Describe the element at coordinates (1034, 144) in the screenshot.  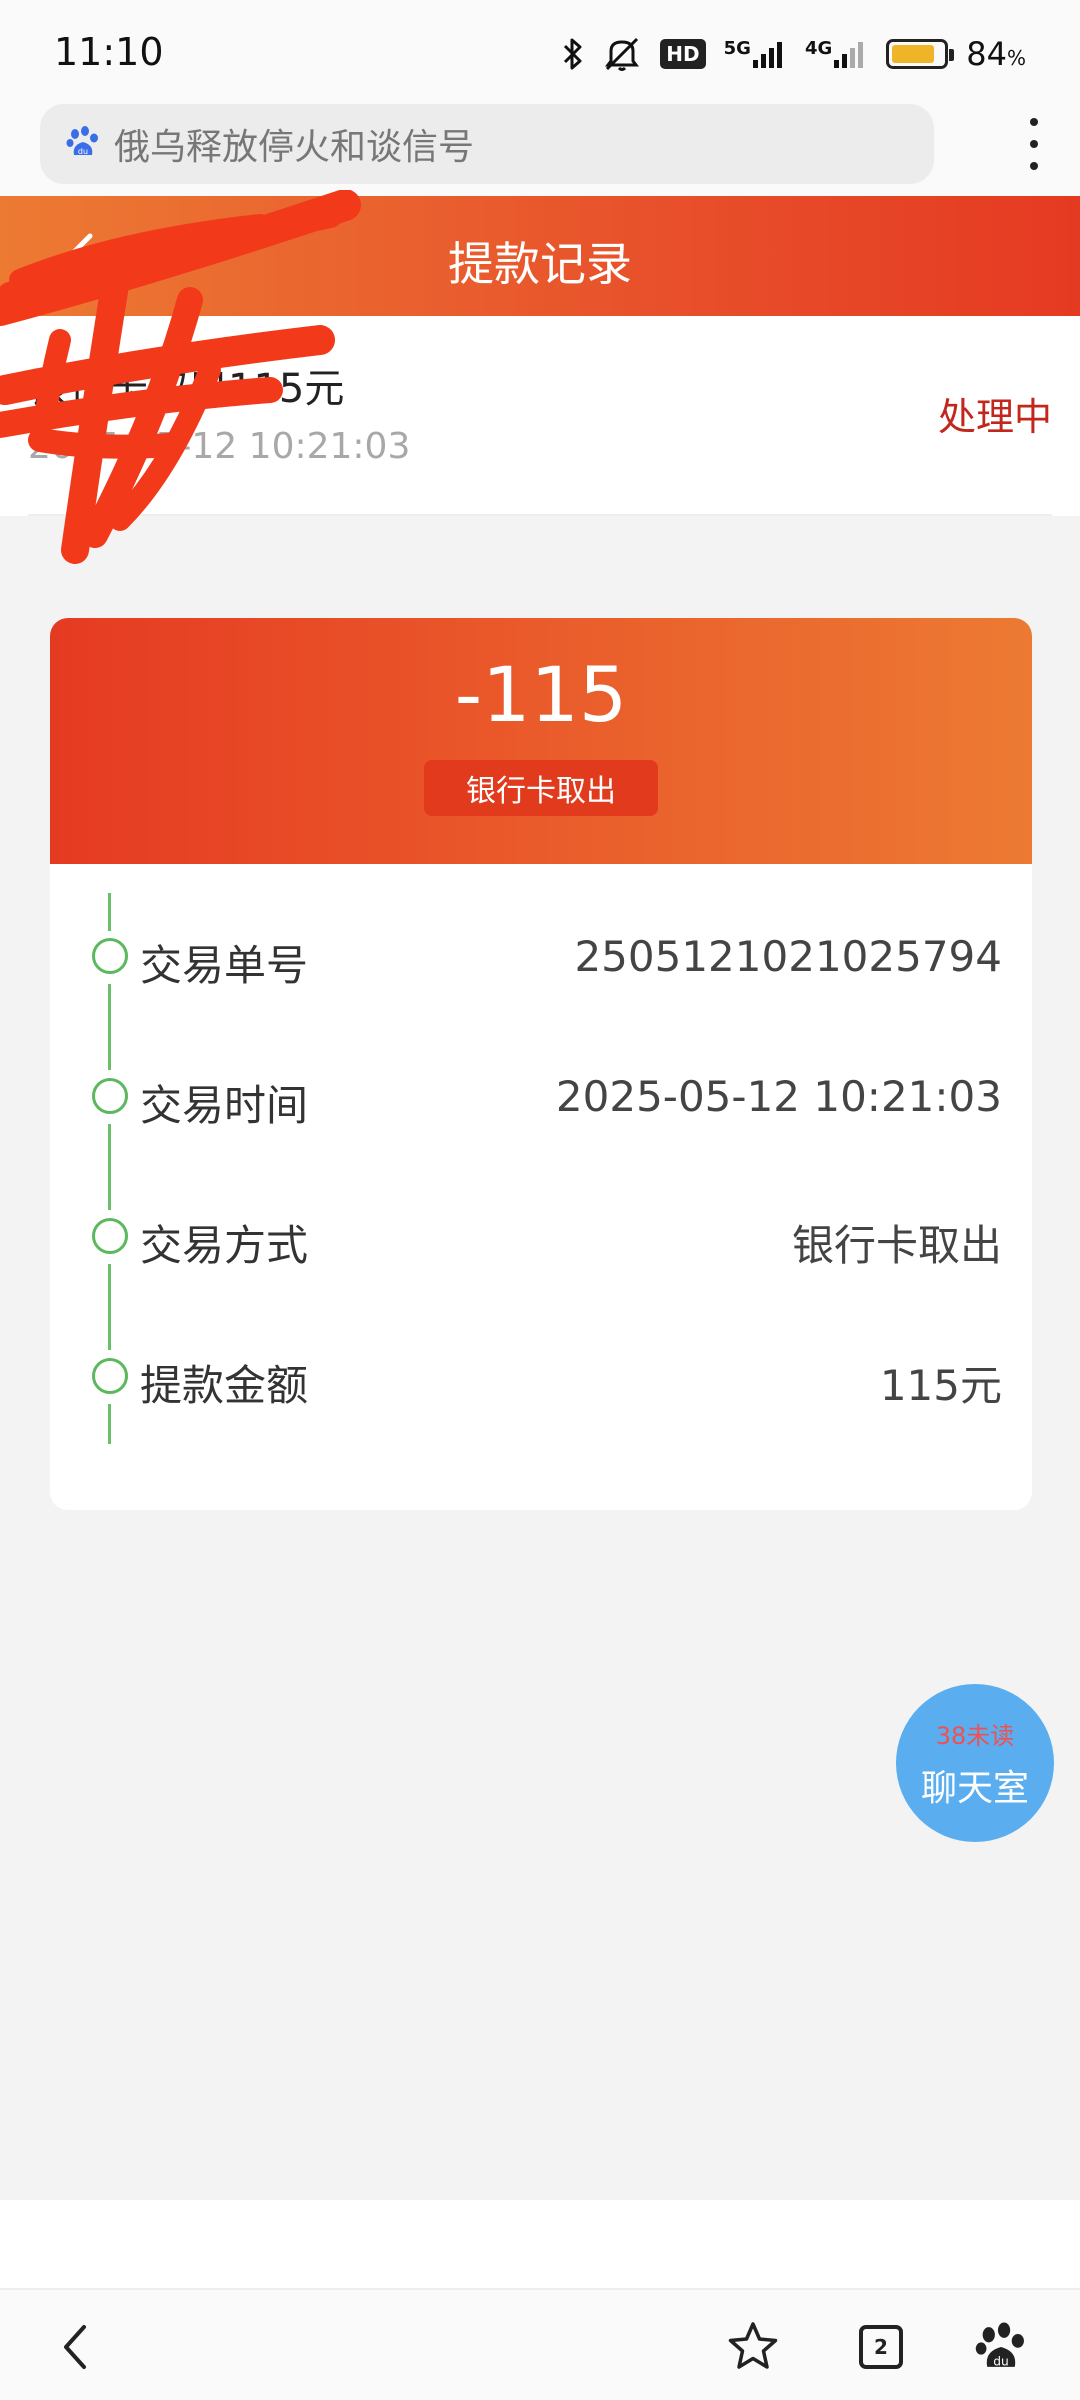
I see `more-vertical-icon` at that location.